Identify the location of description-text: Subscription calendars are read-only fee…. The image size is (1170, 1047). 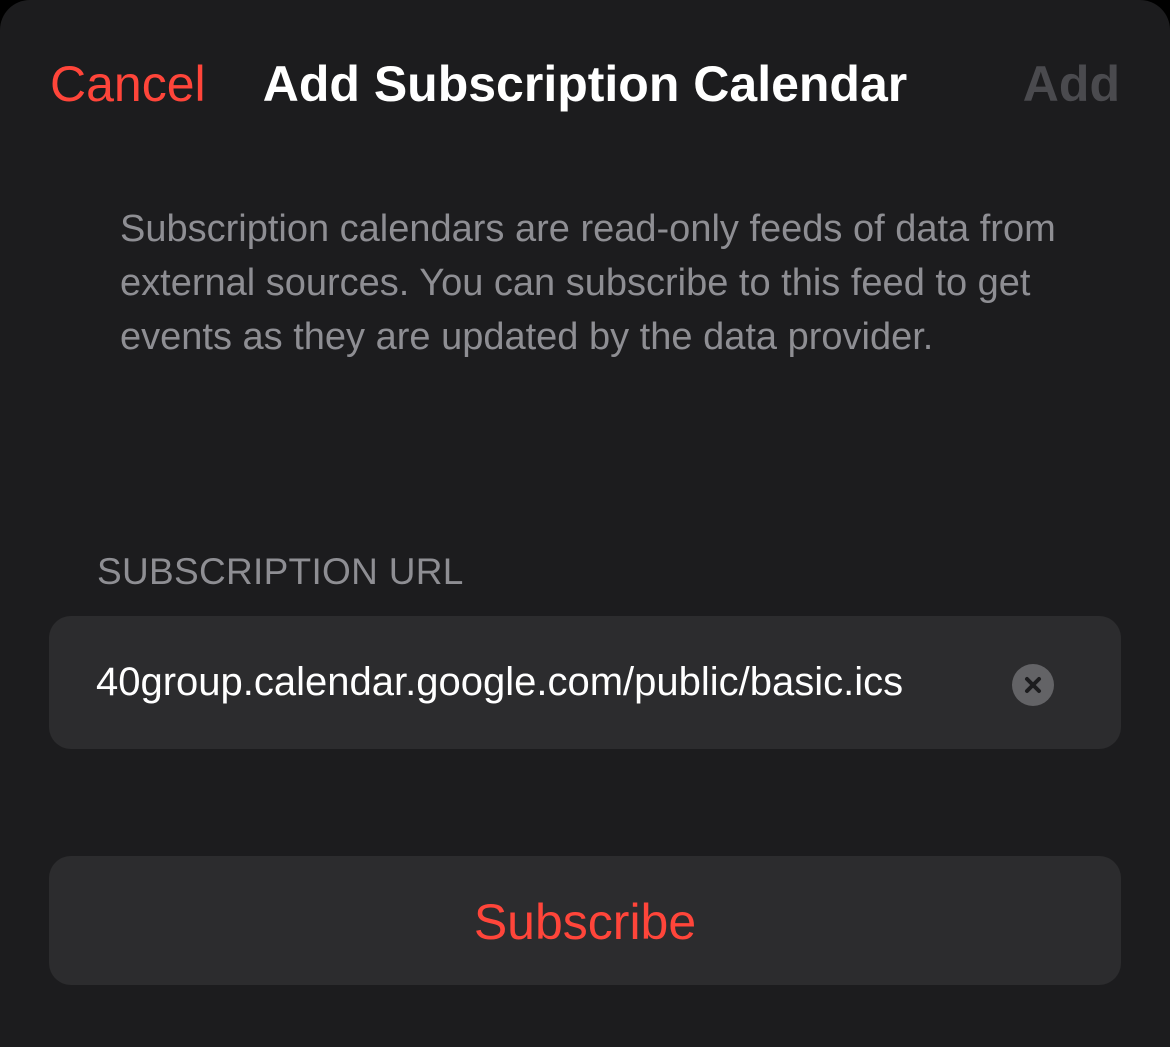
(588, 283).